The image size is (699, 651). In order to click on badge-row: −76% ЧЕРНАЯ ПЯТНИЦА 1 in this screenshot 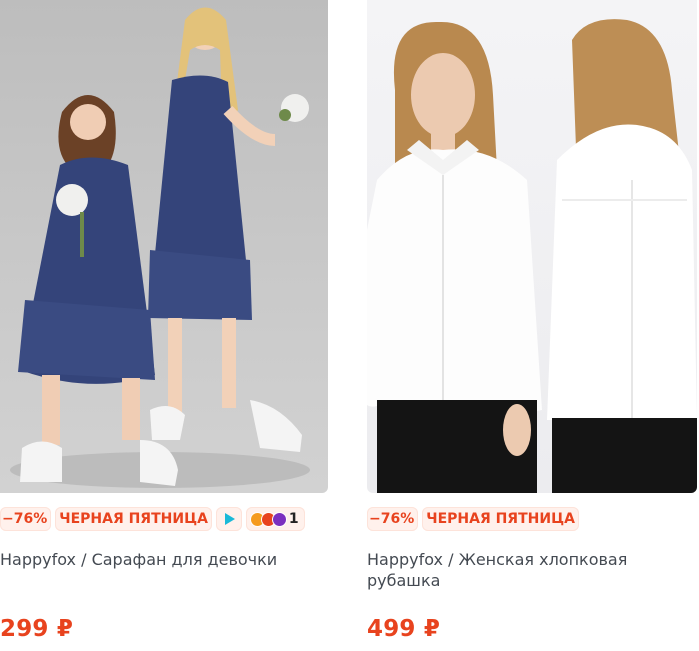, I will do `click(152, 519)`.